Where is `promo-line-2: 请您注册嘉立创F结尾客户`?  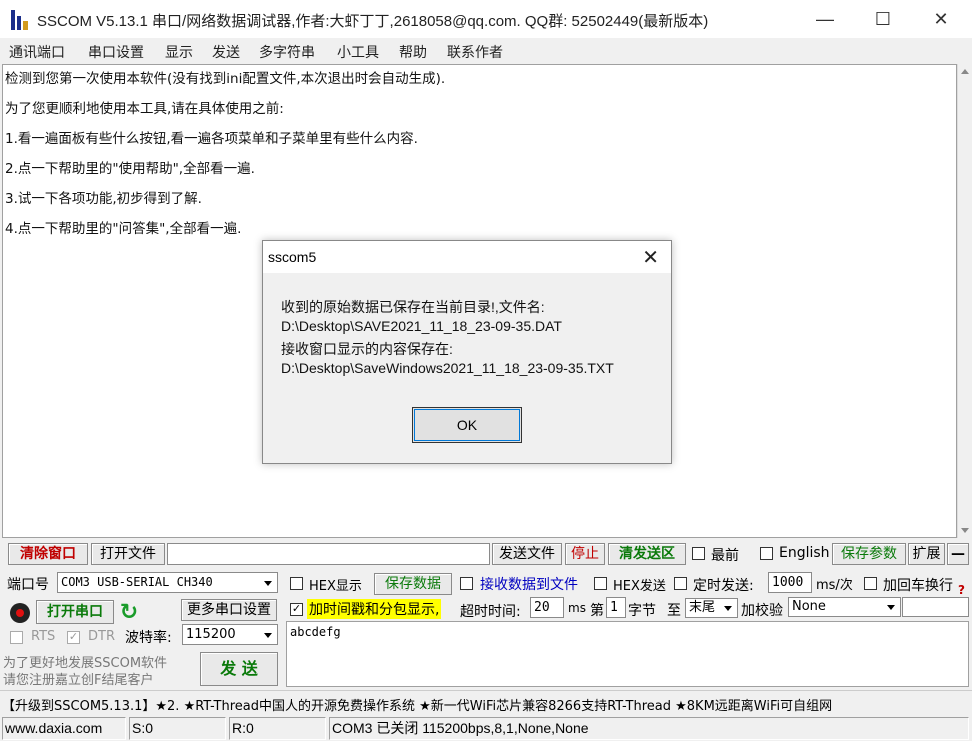 promo-line-2: 请您注册嘉立创F结尾客户 is located at coordinates (78, 680).